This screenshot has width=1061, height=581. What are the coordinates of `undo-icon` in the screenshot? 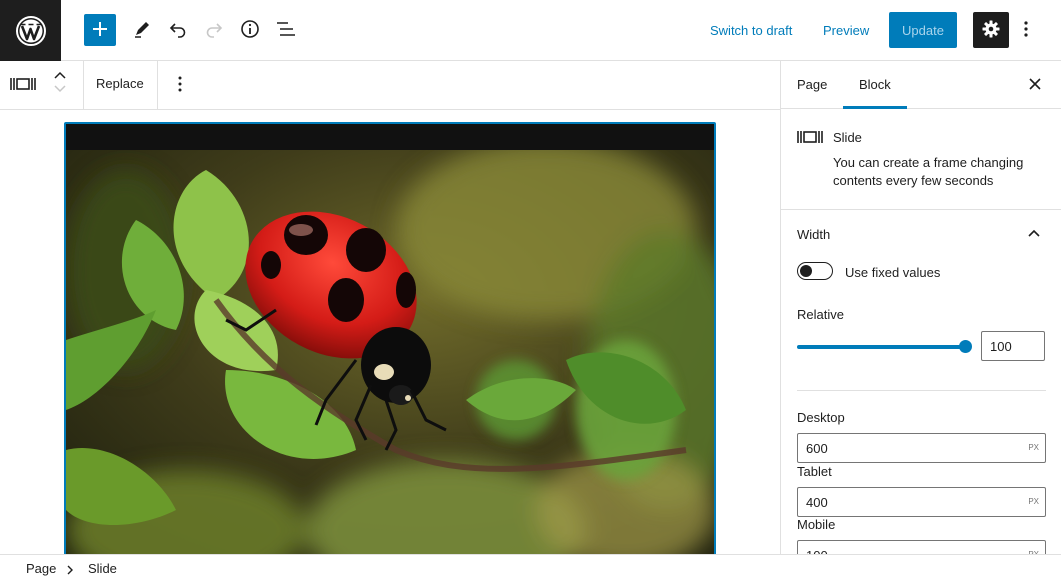 It's located at (178, 30).